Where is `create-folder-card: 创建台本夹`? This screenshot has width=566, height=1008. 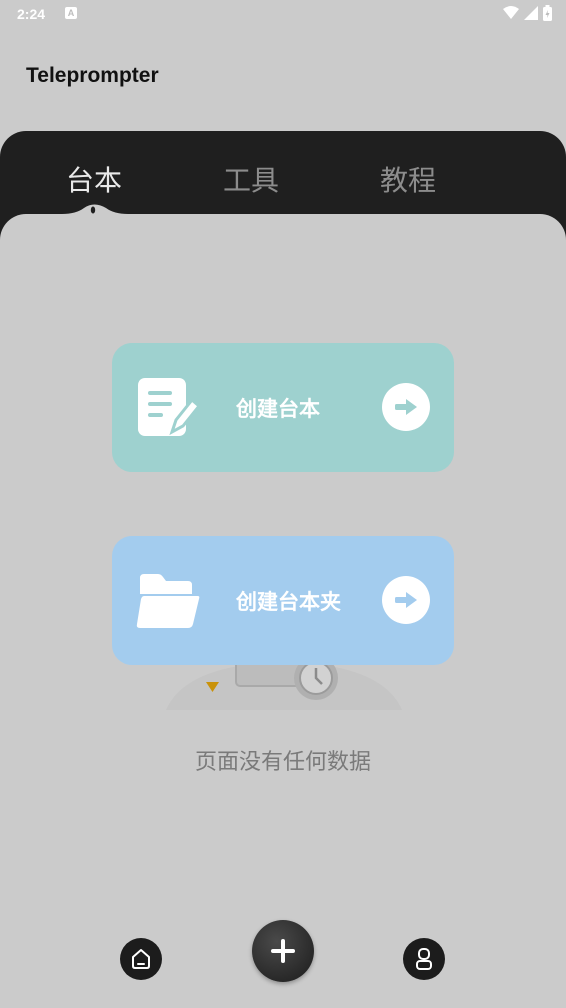
create-folder-card: 创建台本夹 is located at coordinates (283, 600).